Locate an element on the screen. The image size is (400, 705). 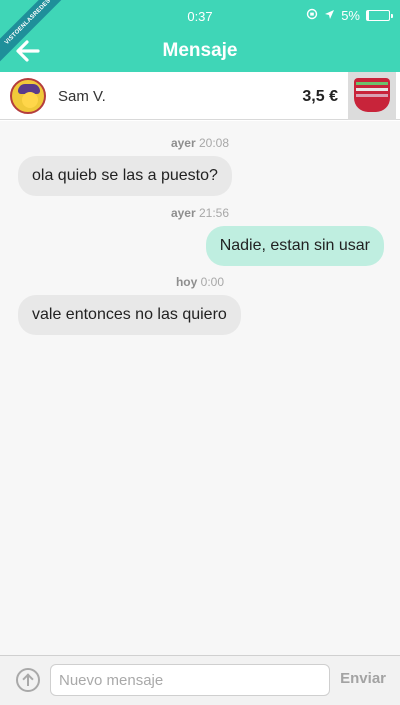
message-bubble-incoming: vale entonces no las quiero is located at coordinates (129, 315).